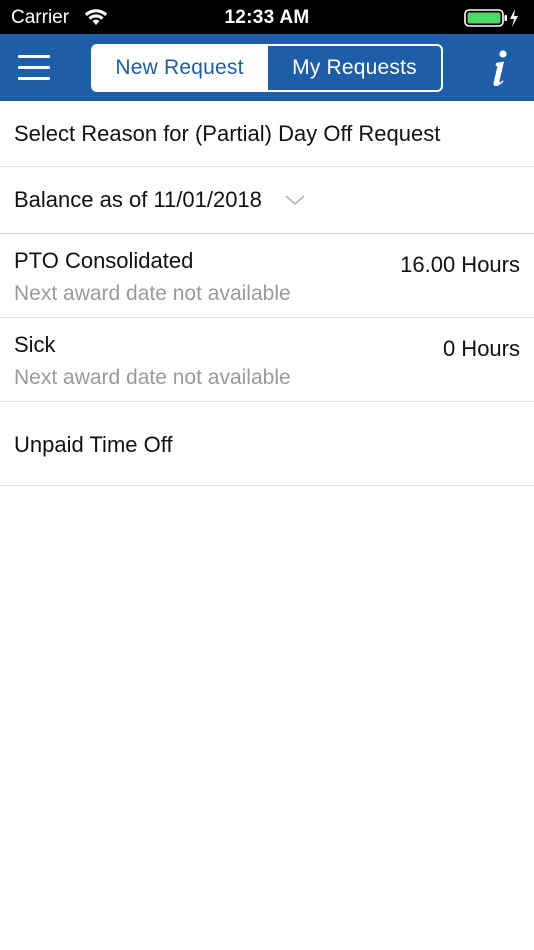 This screenshot has width=534, height=950. I want to click on hamburger-menu-icon, so click(35, 68).